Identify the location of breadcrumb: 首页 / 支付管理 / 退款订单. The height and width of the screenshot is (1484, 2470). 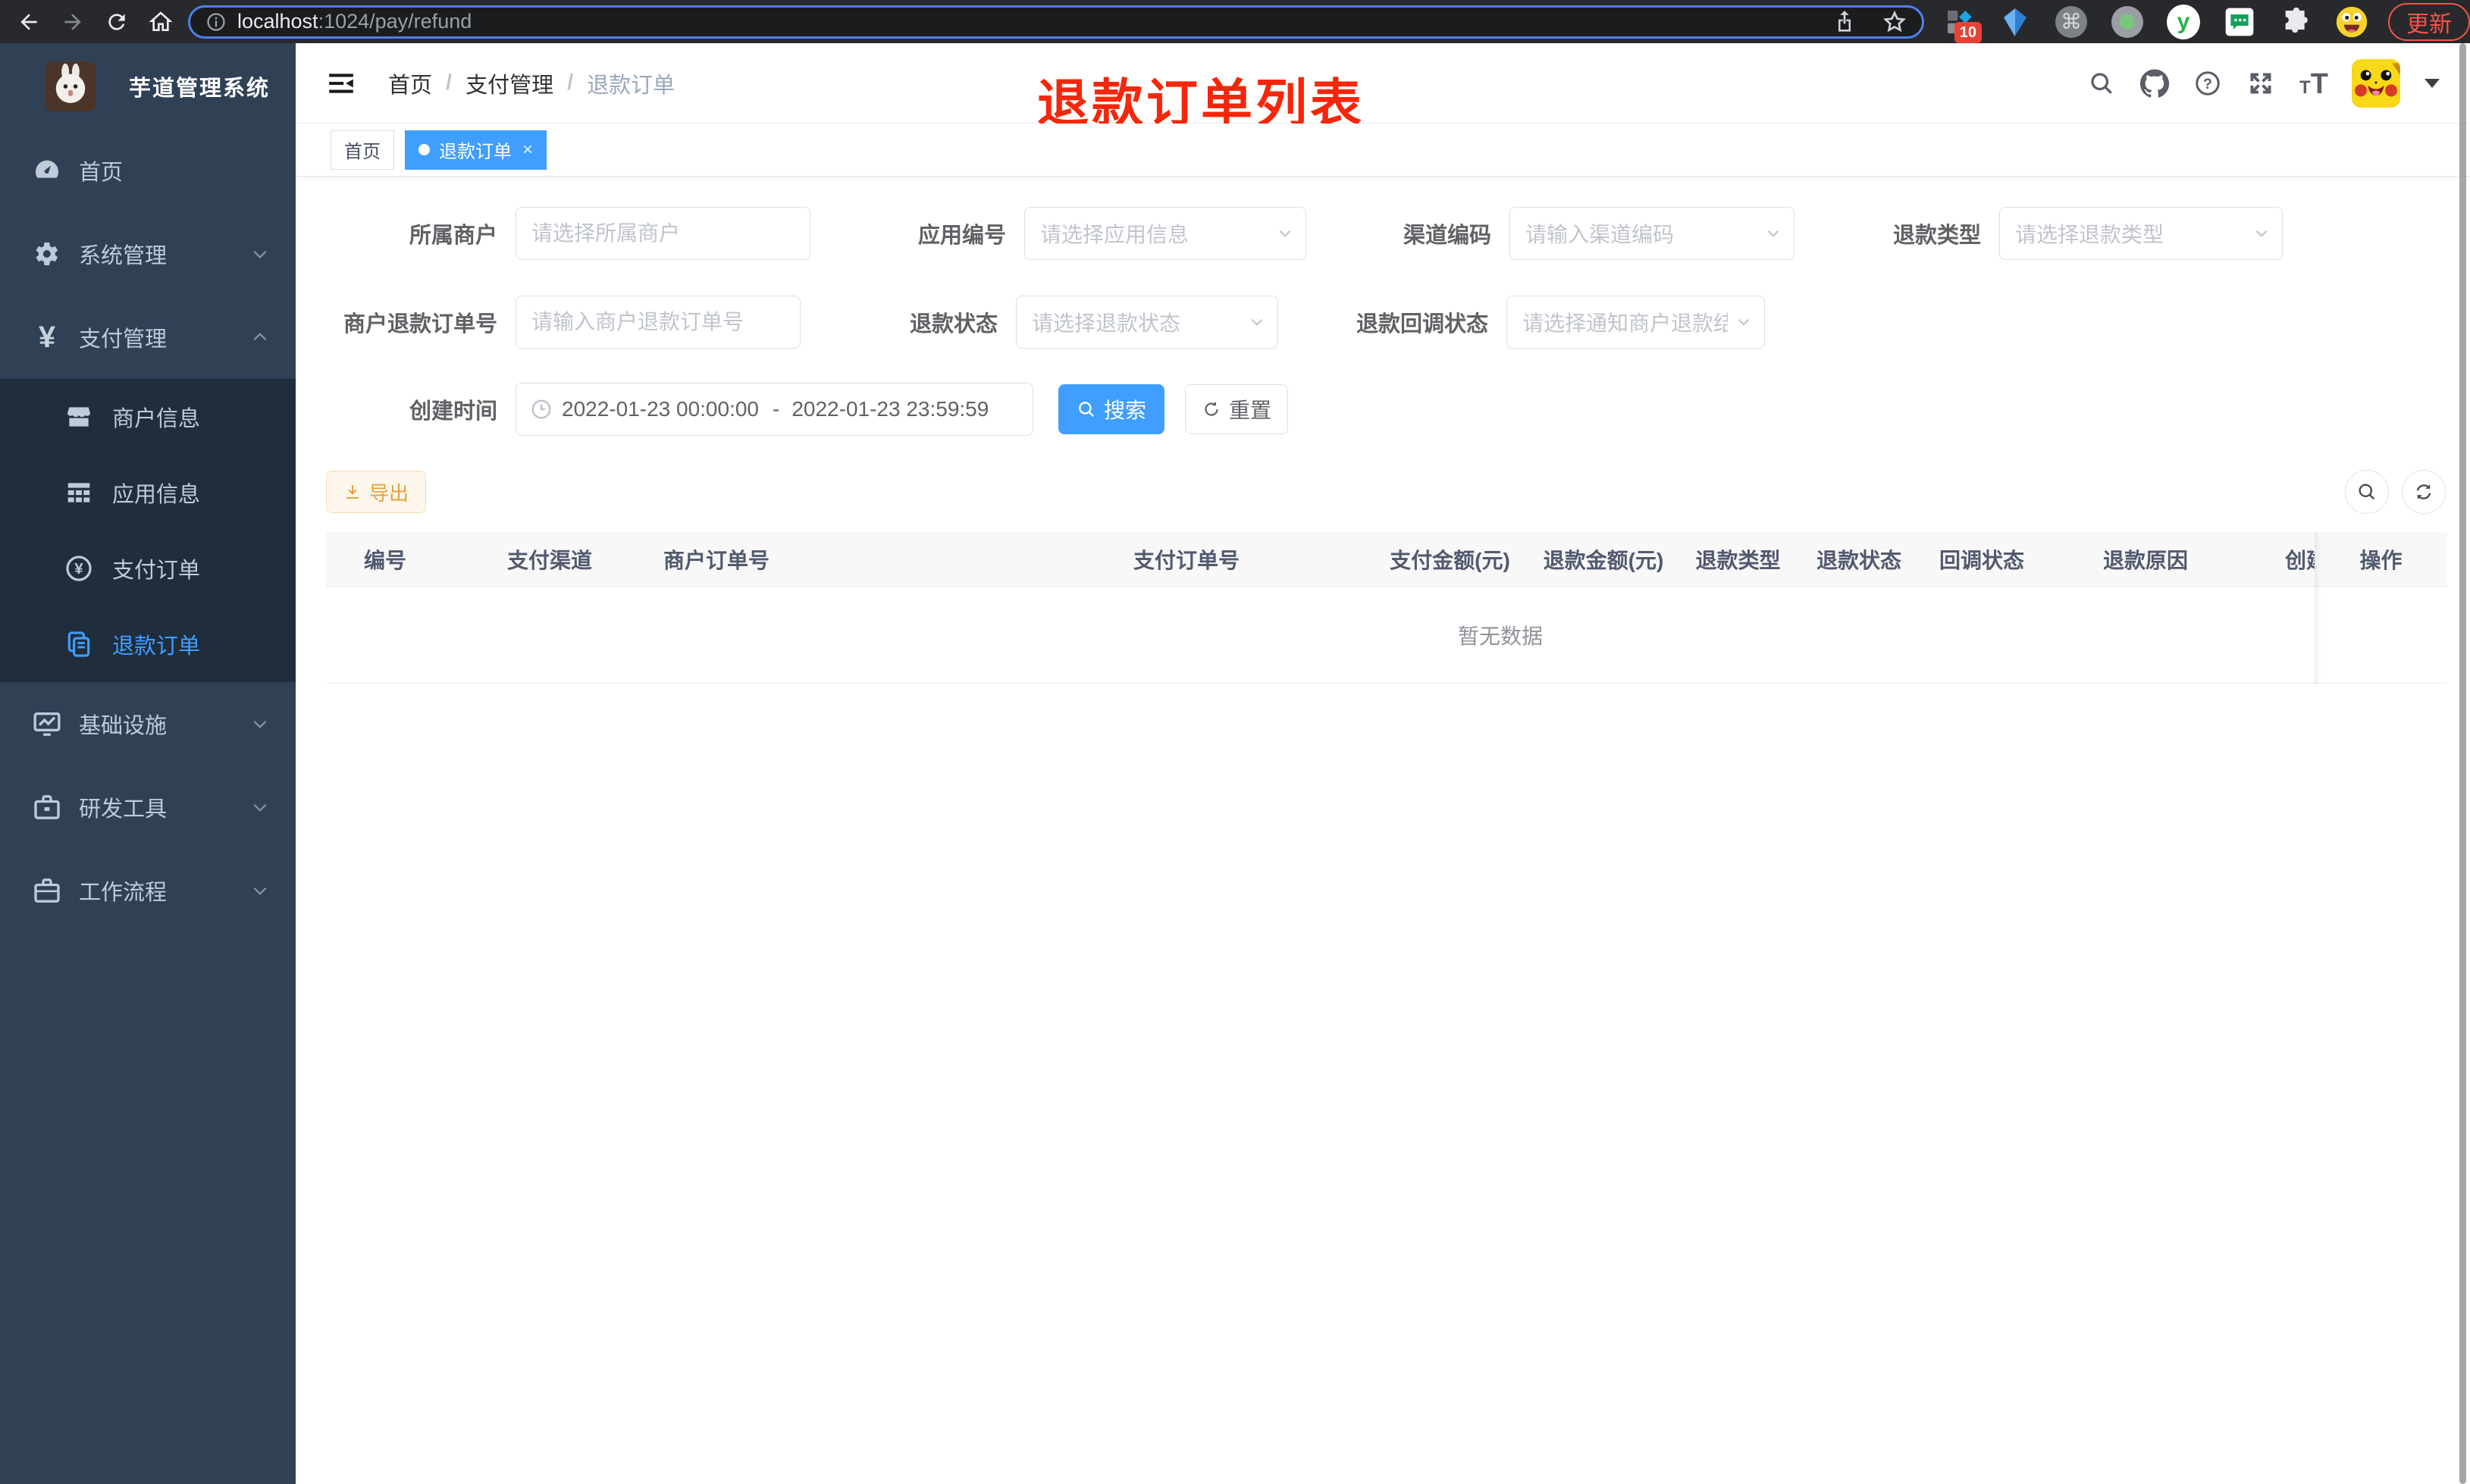
(531, 83).